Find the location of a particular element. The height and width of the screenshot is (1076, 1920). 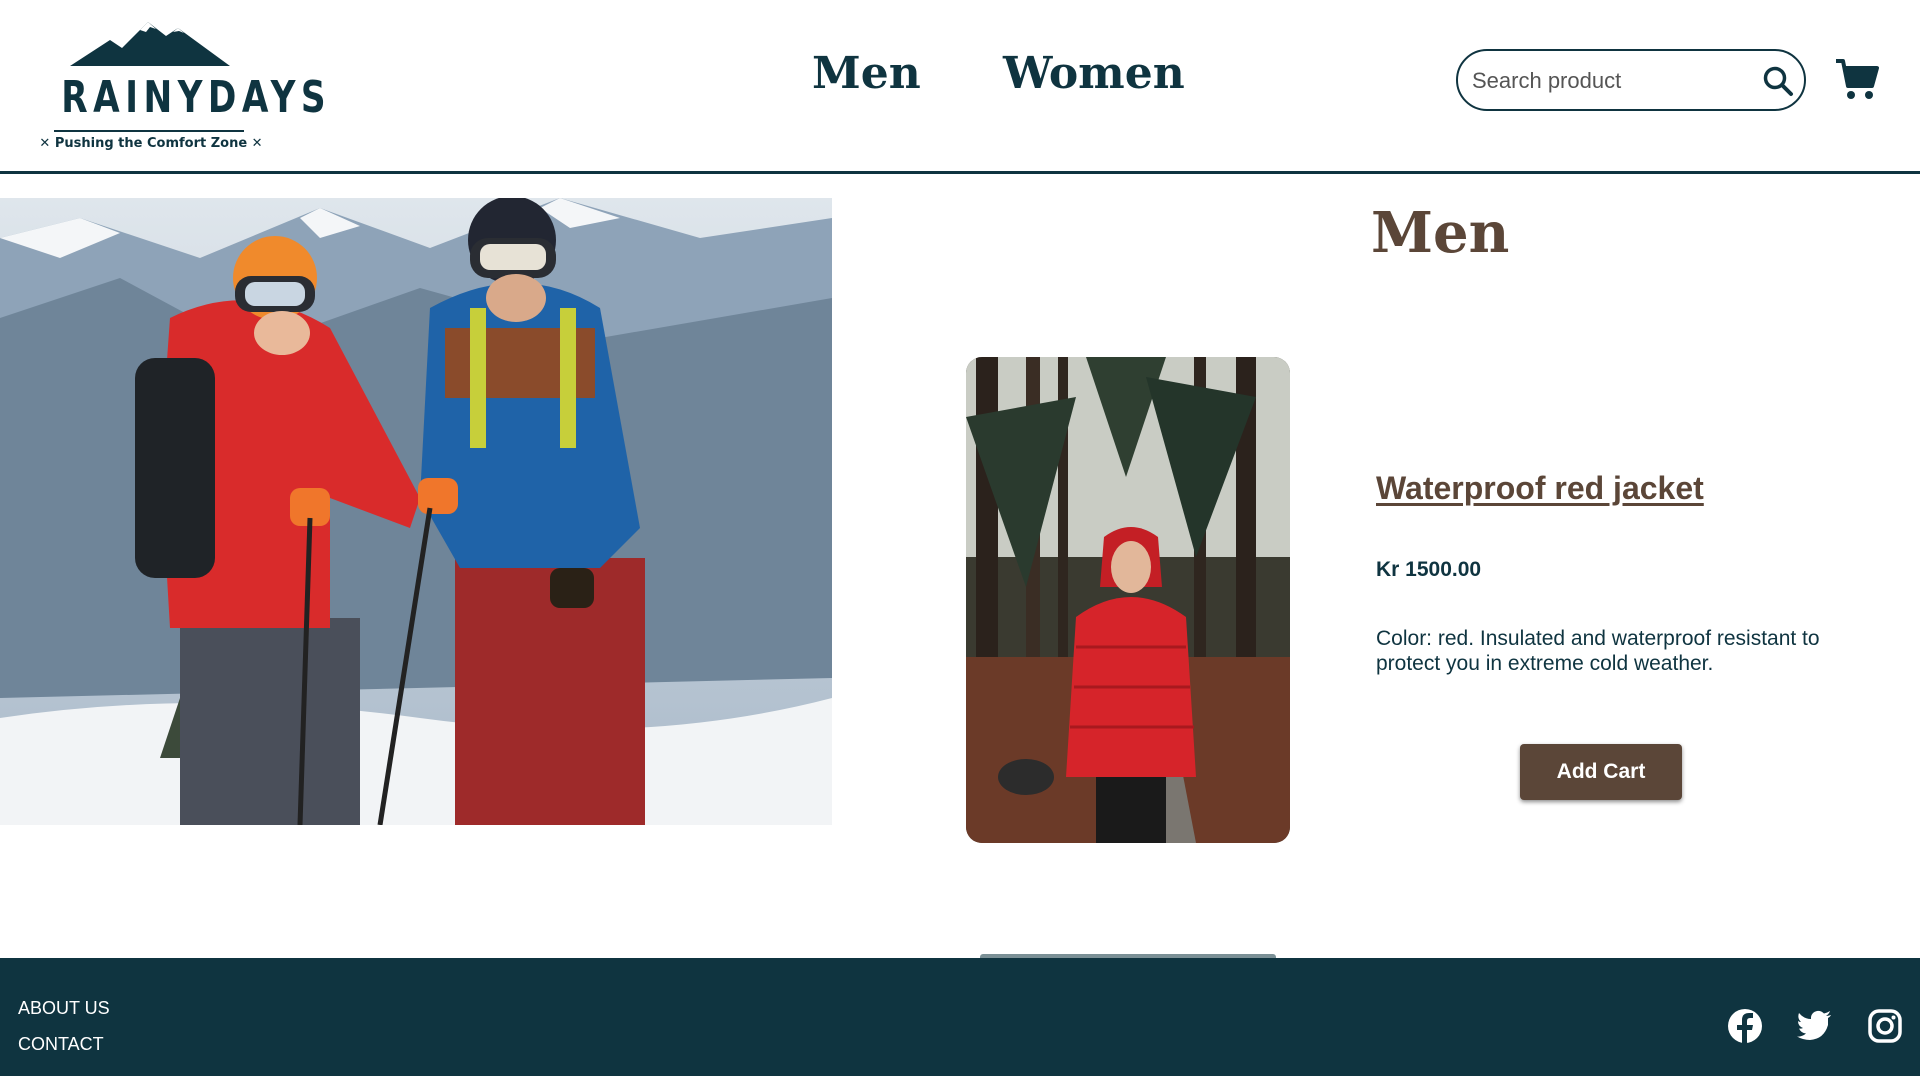

search-box is located at coordinates (1631, 80).